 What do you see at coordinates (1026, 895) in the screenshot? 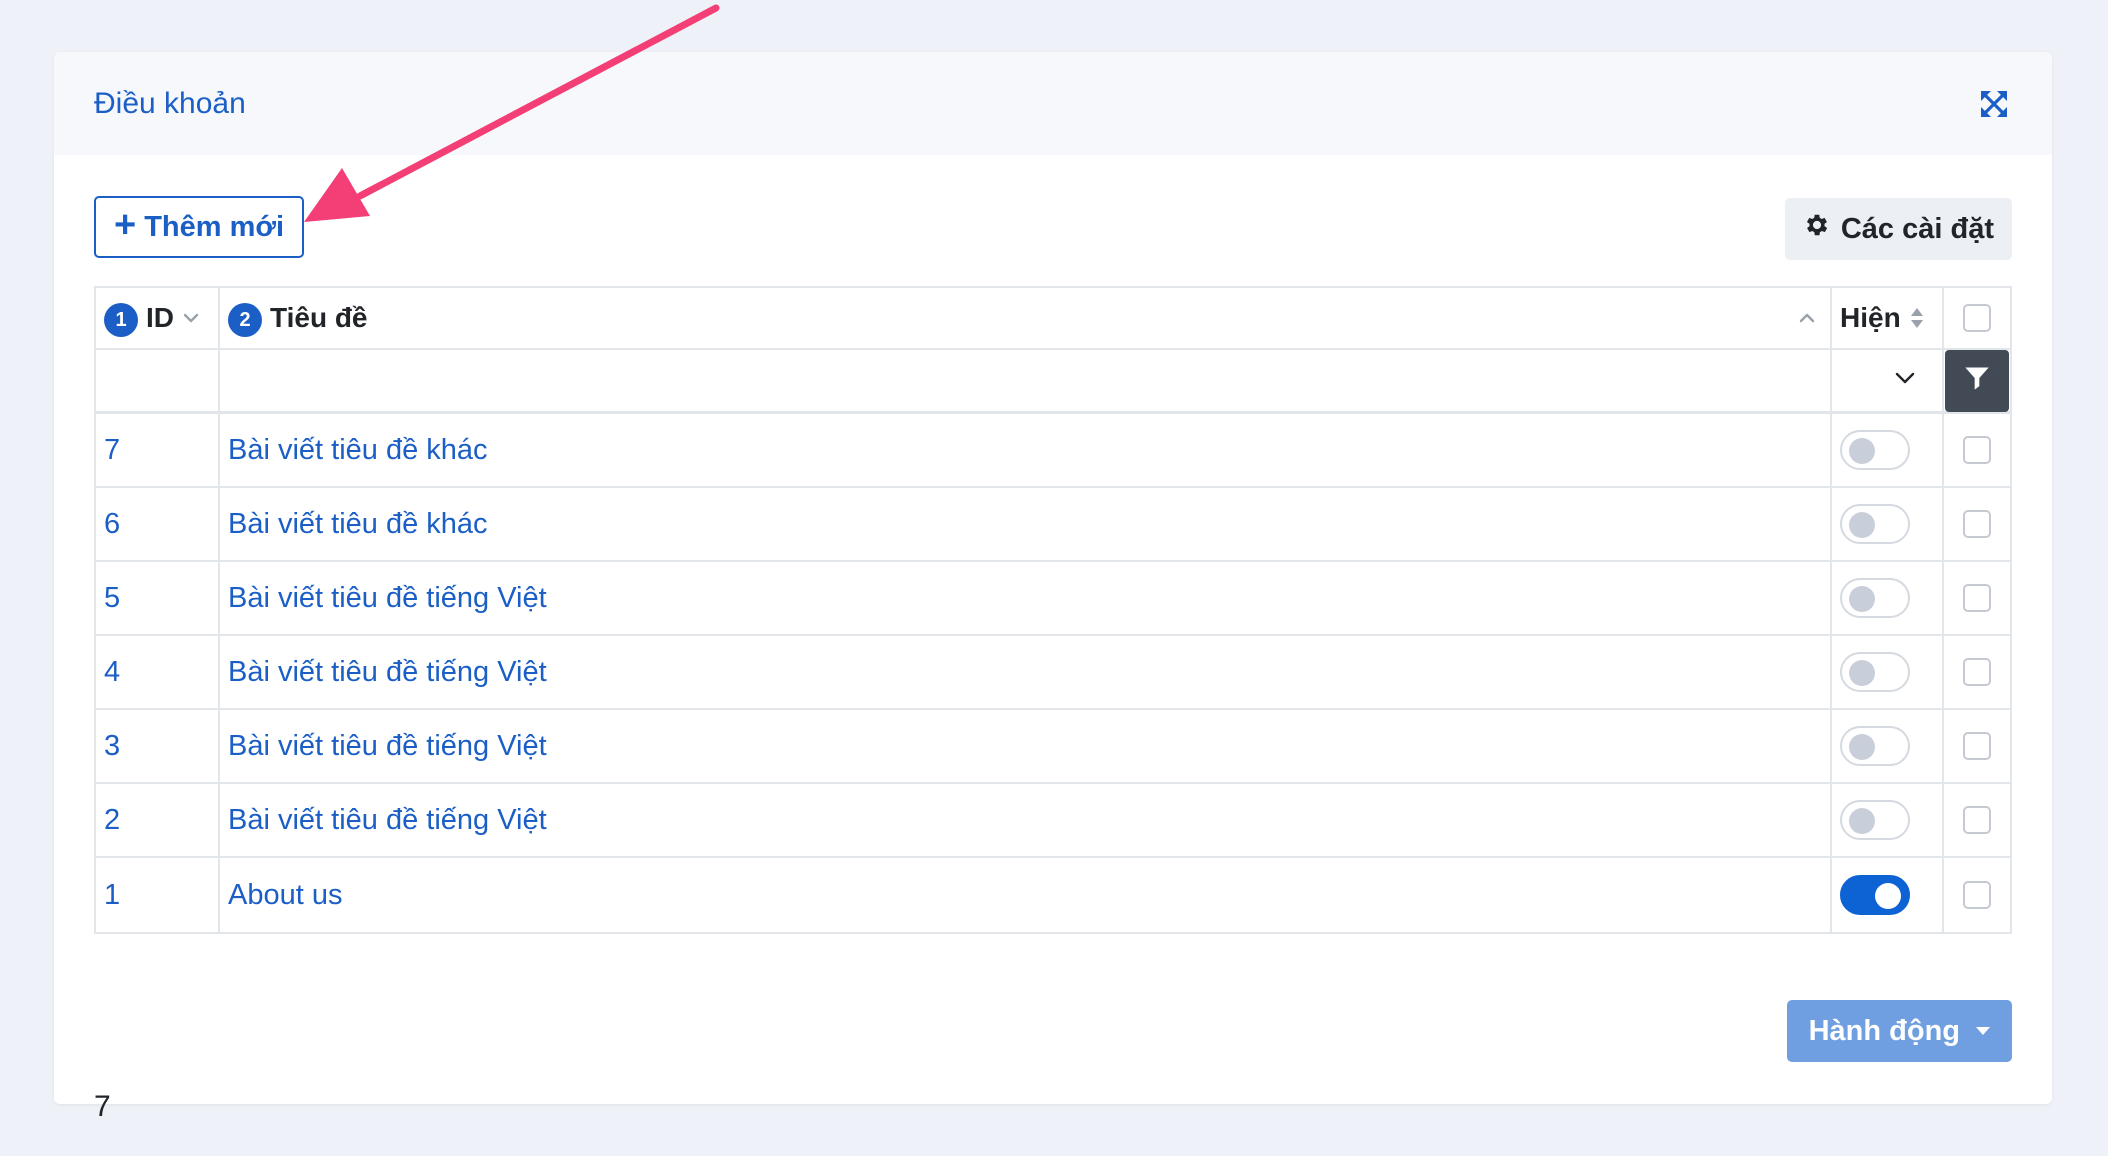
I see `cell-title: About us` at bounding box center [1026, 895].